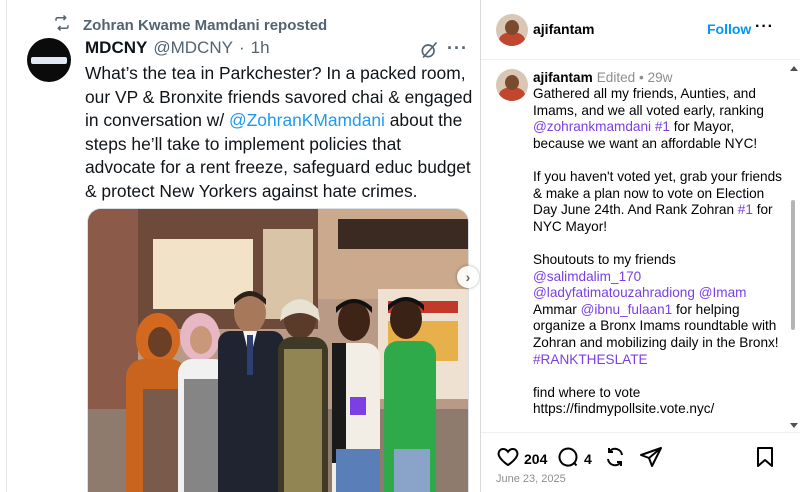  What do you see at coordinates (563, 29) in the screenshot?
I see `header-username: ajifantam` at bounding box center [563, 29].